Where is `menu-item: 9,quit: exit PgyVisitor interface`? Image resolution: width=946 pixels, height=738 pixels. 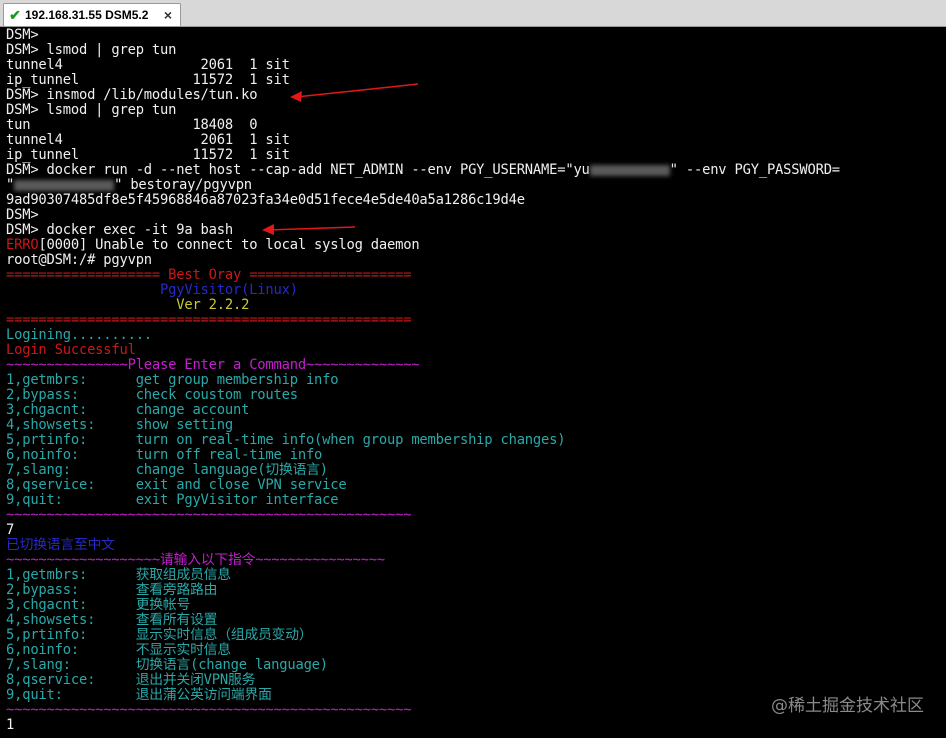 menu-item: 9,quit: exit PgyVisitor interface is located at coordinates (172, 500).